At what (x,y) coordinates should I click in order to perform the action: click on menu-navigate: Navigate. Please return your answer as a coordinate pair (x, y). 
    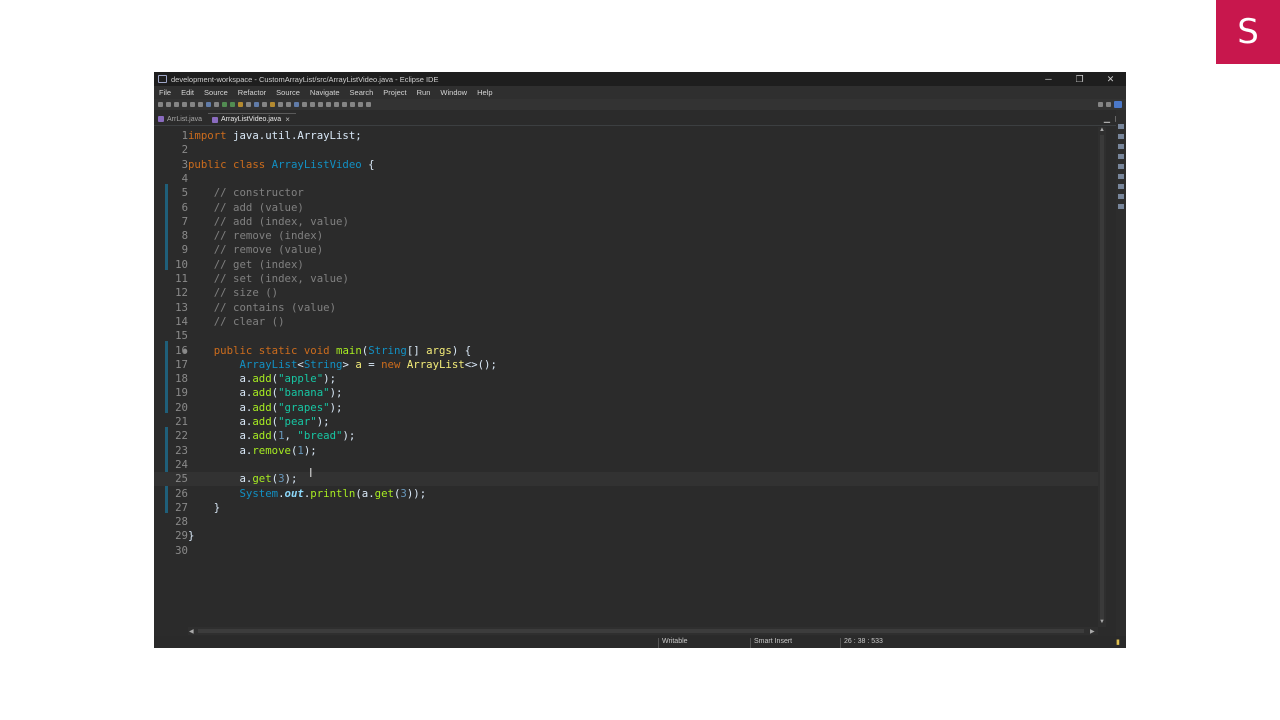
    Looking at the image, I should click on (325, 92).